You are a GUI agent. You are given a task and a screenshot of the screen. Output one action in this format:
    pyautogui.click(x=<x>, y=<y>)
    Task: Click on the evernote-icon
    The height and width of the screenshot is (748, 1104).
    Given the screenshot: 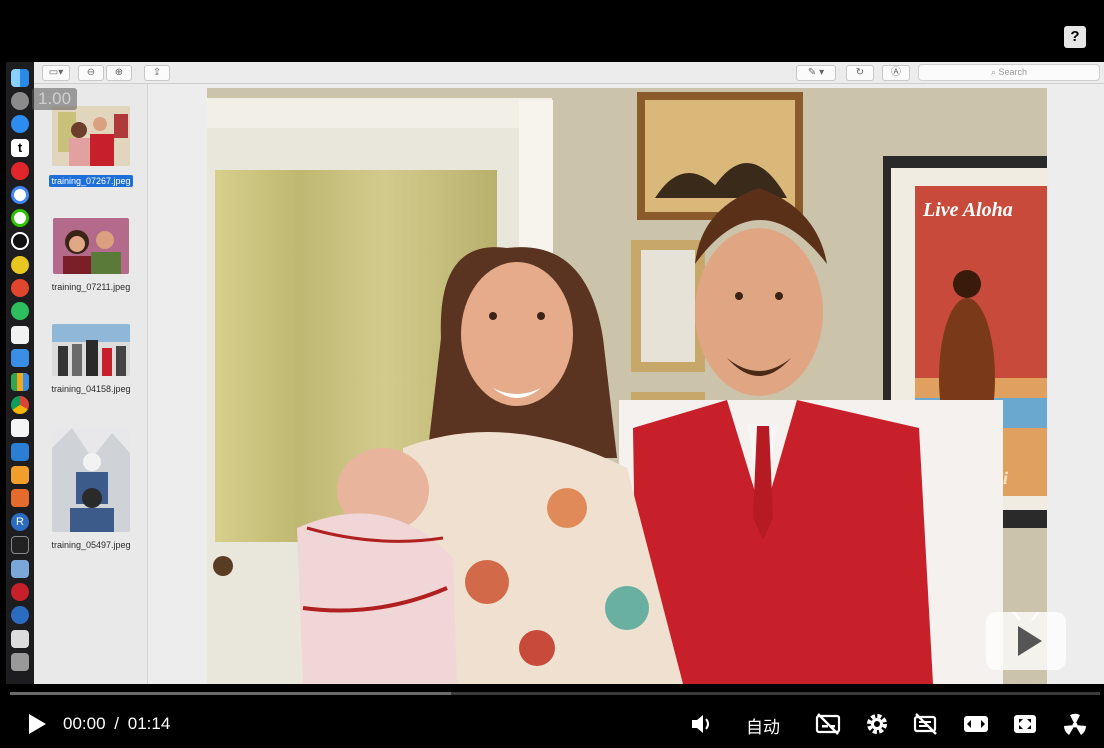 What is the action you would take?
    pyautogui.click(x=20, y=311)
    